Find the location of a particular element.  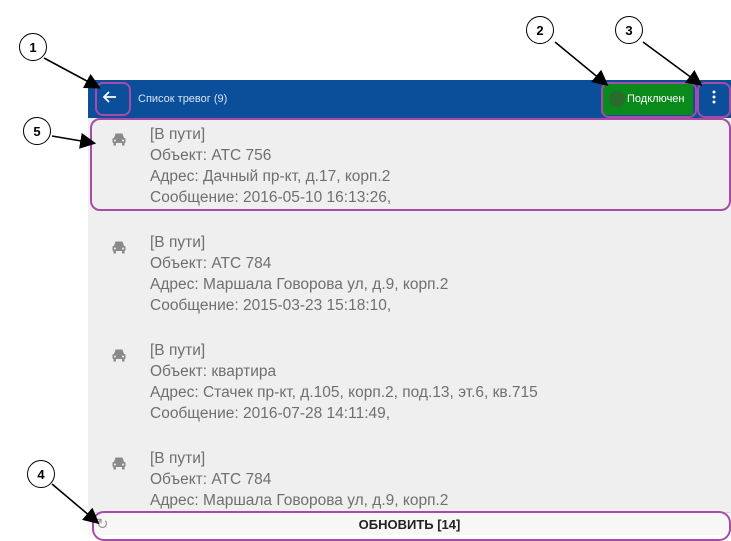

callout-3: 3 is located at coordinates (629, 30).